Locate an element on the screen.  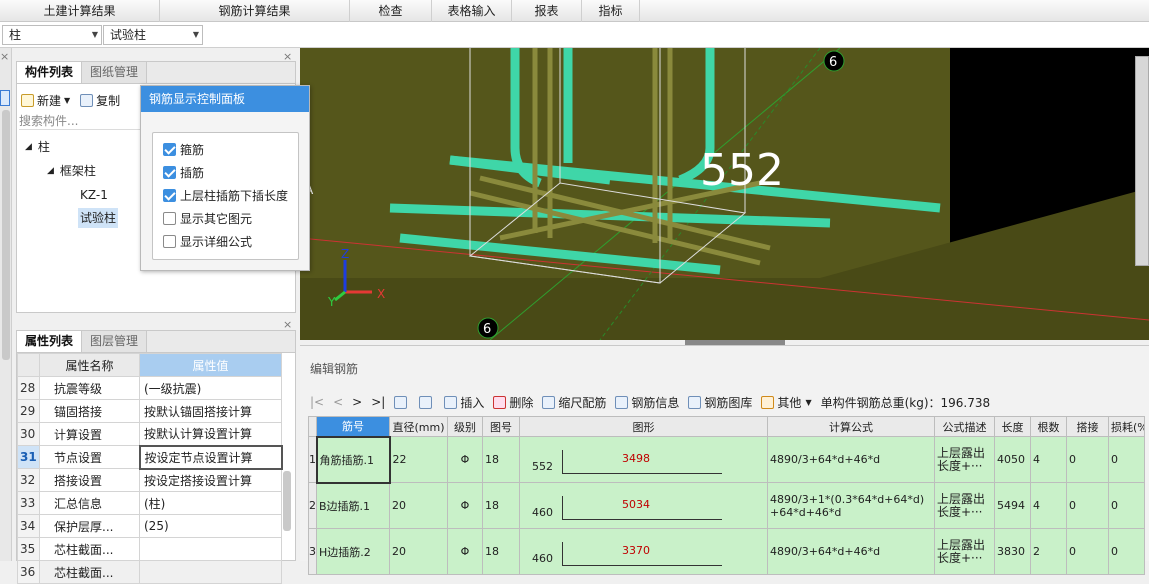
option-dowel: 插筋 is located at coordinates (183, 172).